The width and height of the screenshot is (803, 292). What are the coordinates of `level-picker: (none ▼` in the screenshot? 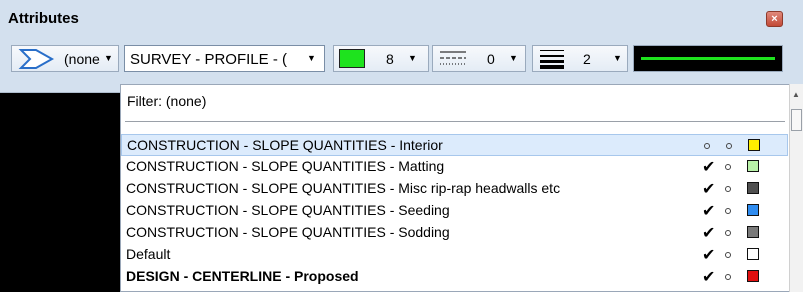 It's located at (65, 58).